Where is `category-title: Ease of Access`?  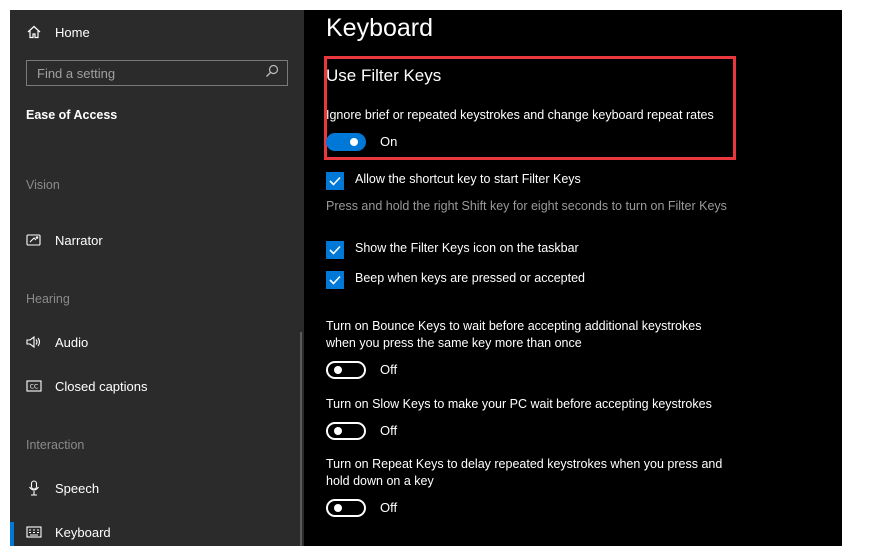 category-title: Ease of Access is located at coordinates (72, 115).